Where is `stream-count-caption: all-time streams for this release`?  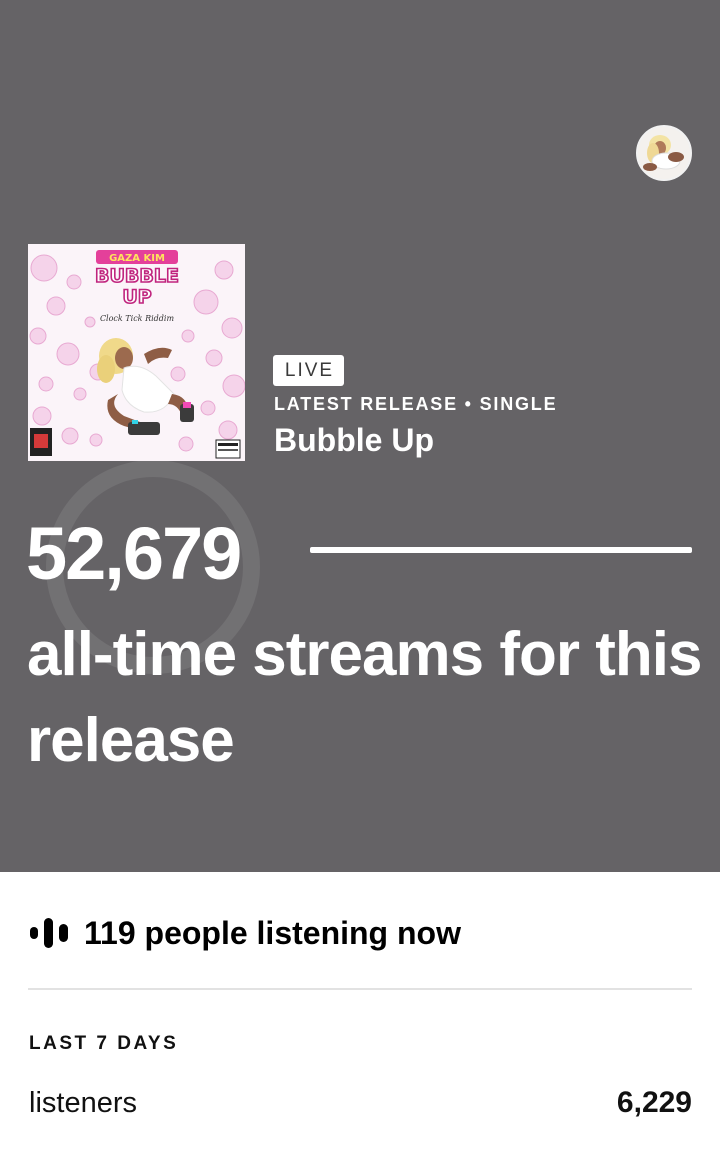 stream-count-caption: all-time streams for this release is located at coordinates (364, 697).